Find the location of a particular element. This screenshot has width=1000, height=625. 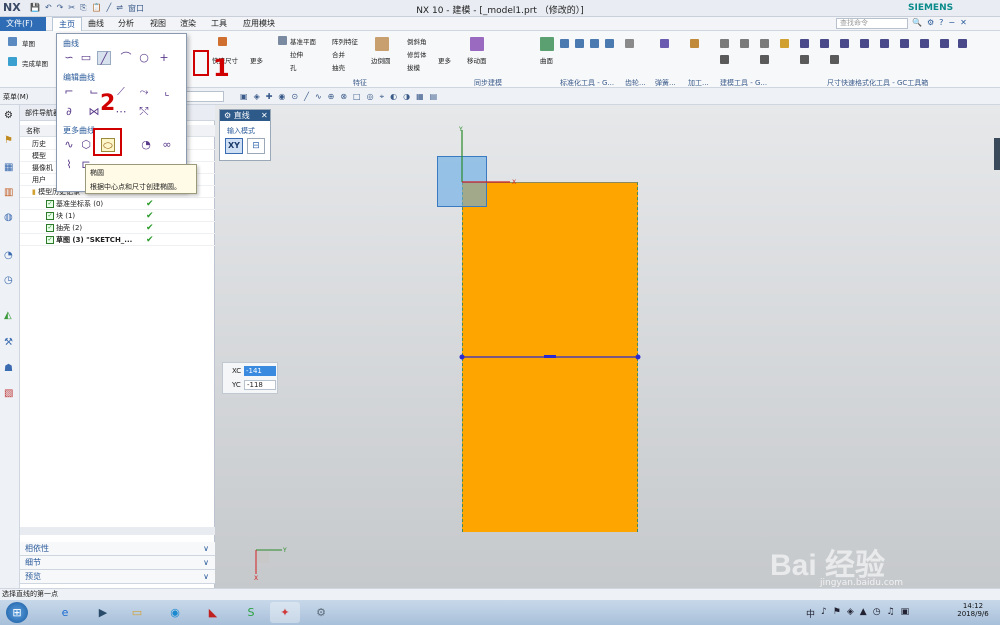

snap-icon: □ is located at coordinates (357, 97).